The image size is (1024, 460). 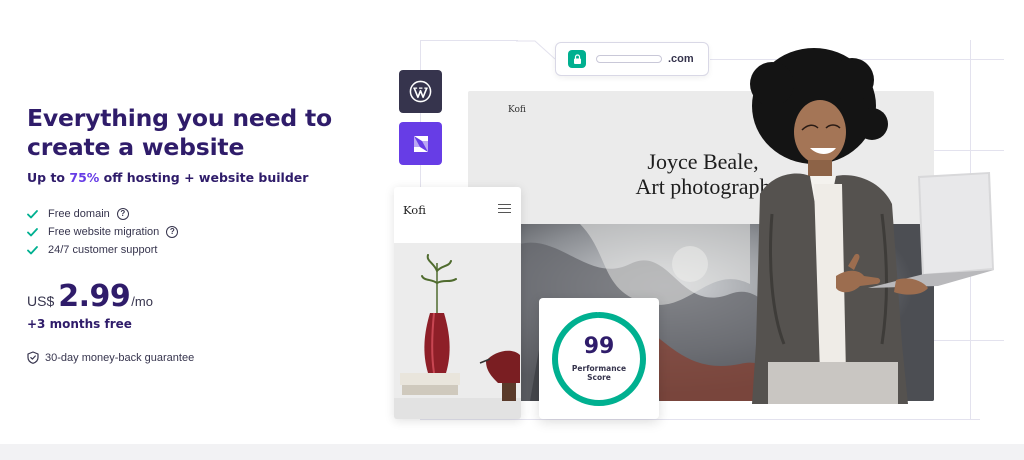 What do you see at coordinates (517, 110) in the screenshot?
I see `site-brand: Kofi` at bounding box center [517, 110].